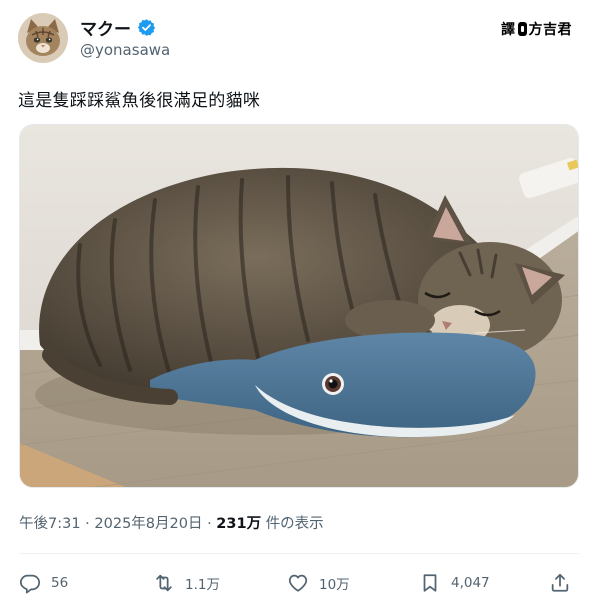  What do you see at coordinates (299, 553) in the screenshot?
I see `divider` at bounding box center [299, 553].